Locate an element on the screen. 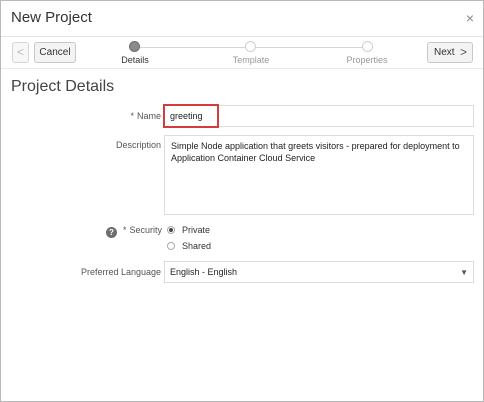 The height and width of the screenshot is (402, 484). security-radio-shared is located at coordinates (171, 246).